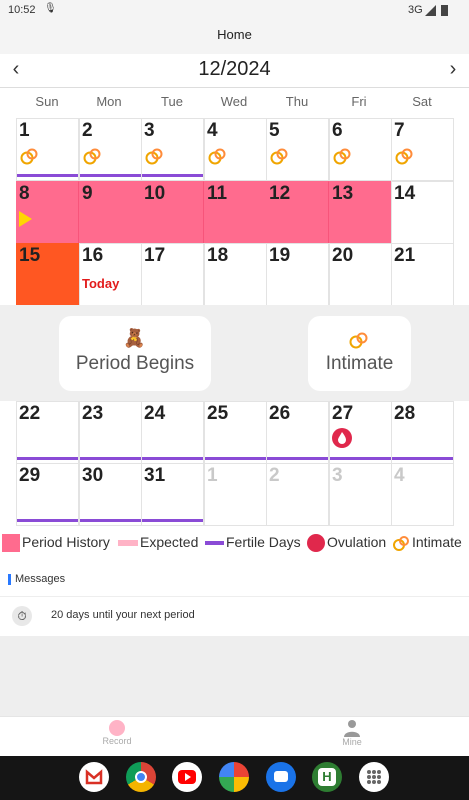  I want to click on nav-mine: Mine, so click(352, 732).